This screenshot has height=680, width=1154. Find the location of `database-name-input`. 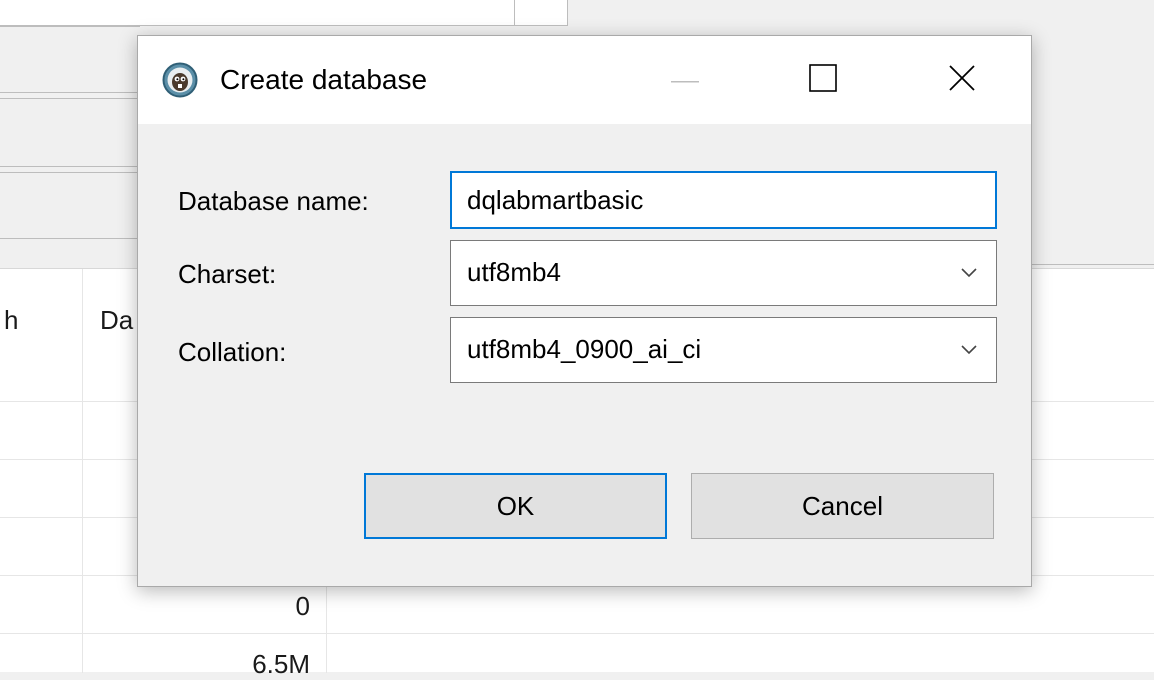

database-name-input is located at coordinates (723, 200).